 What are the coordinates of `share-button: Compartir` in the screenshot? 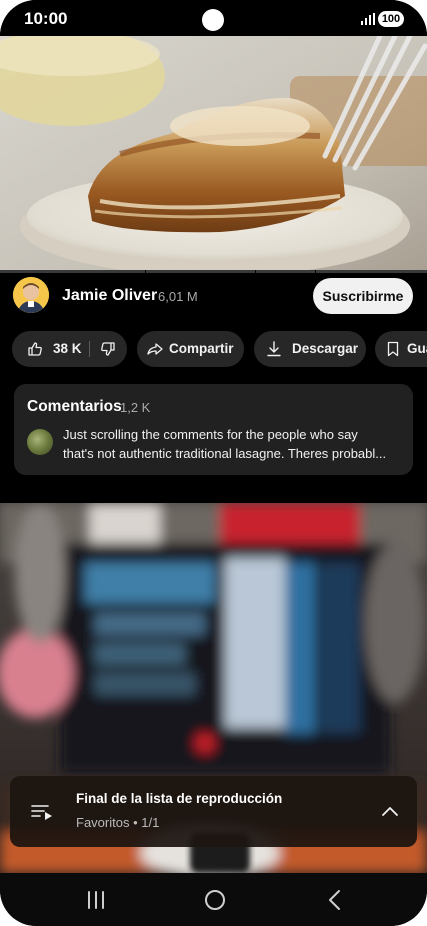 It's located at (190, 349).